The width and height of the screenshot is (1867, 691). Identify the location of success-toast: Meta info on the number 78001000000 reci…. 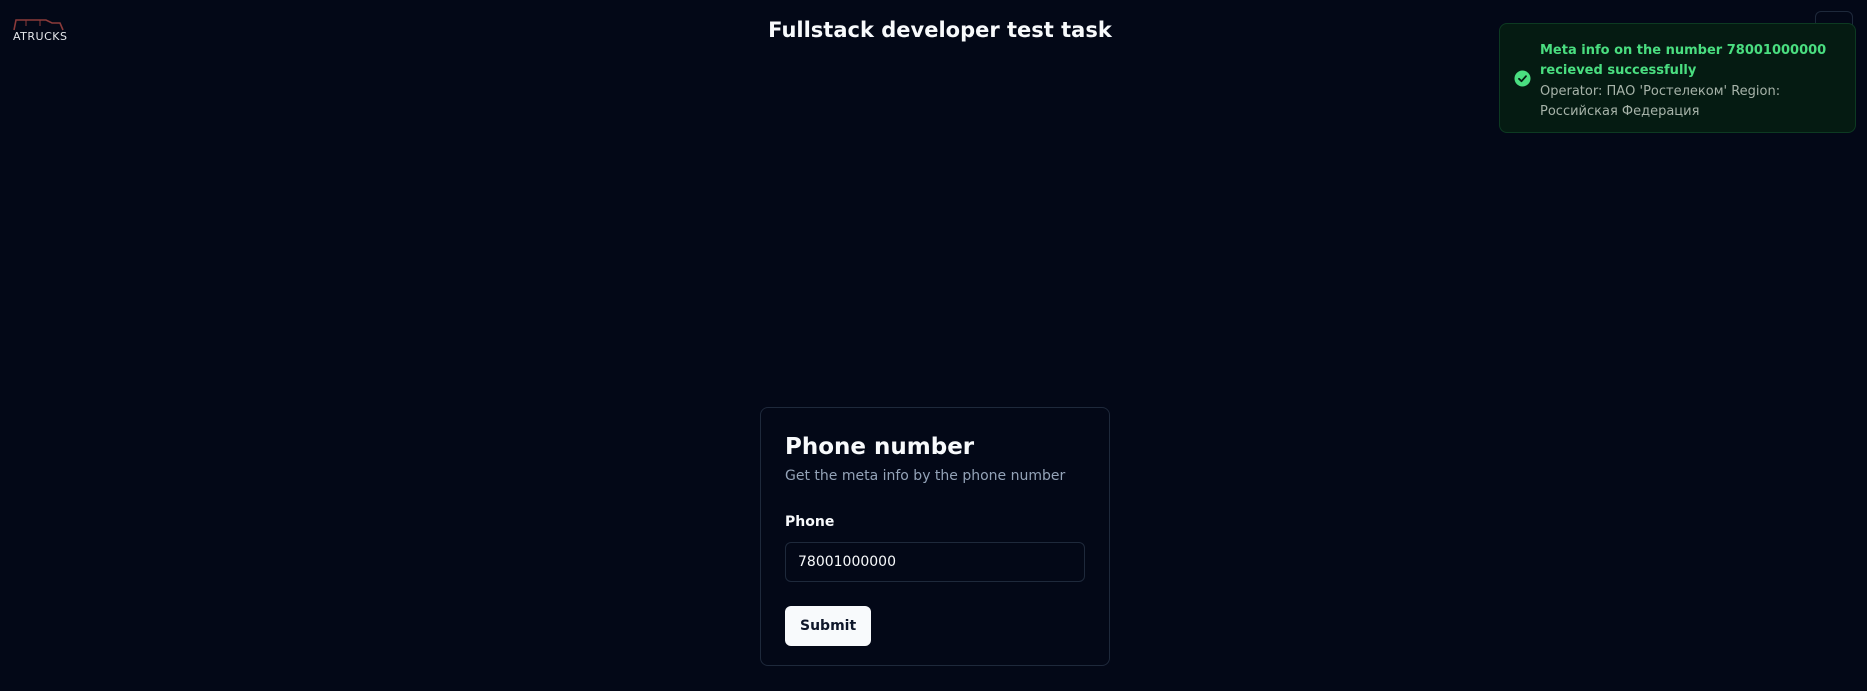
(1677, 78).